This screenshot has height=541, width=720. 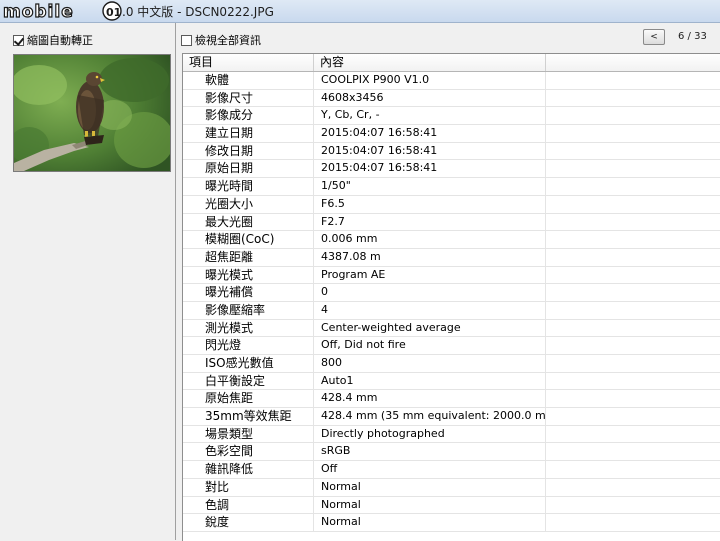 I want to click on auto-rotate-checkbox: 縮圖自動轉正, so click(x=53, y=40).